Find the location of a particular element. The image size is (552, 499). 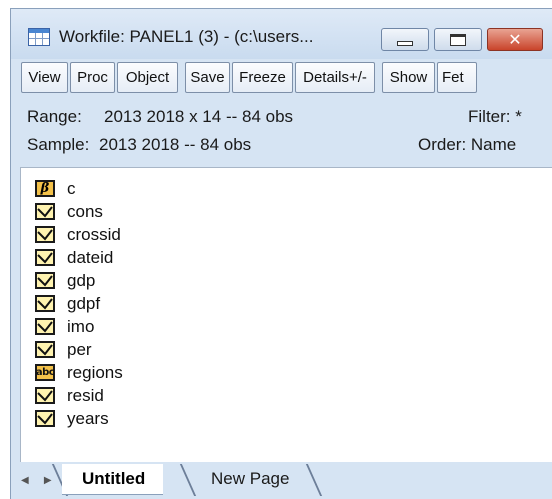

object-name: regions is located at coordinates (95, 372).